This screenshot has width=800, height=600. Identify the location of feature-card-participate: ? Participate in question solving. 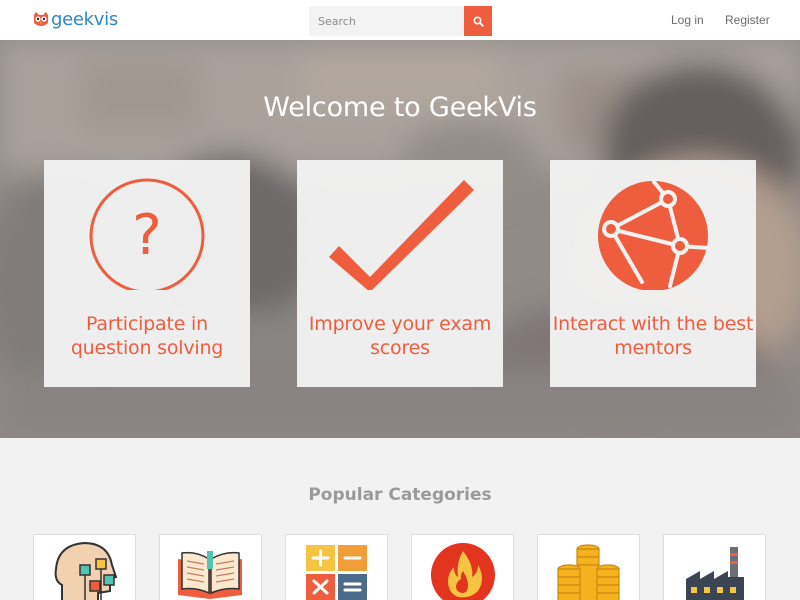
(147, 273).